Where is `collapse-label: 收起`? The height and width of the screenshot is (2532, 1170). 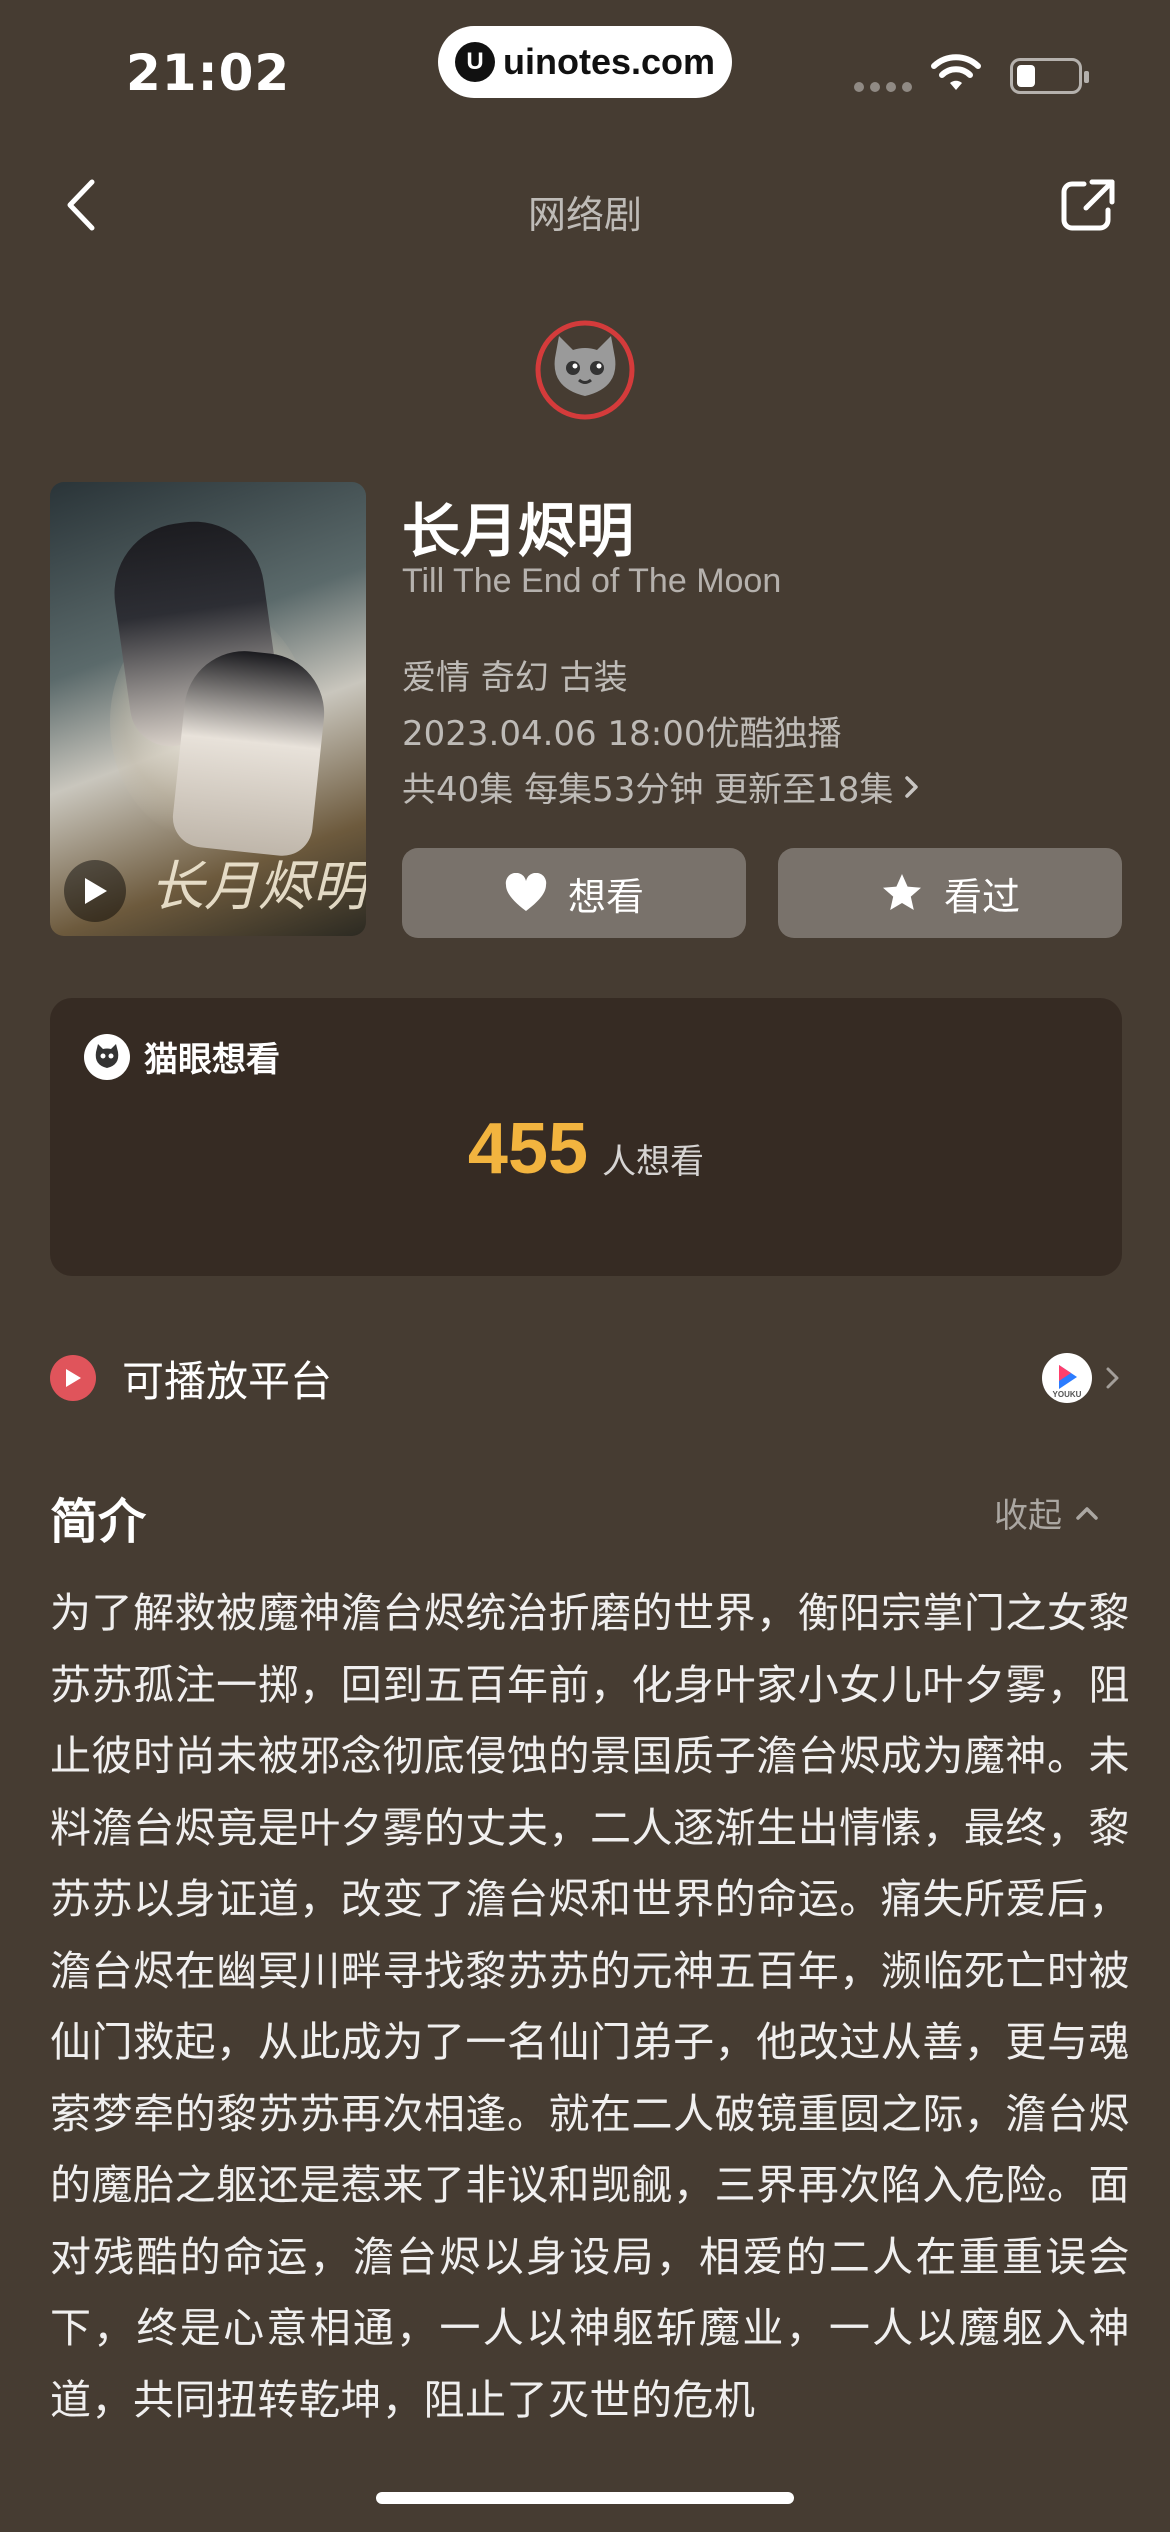
collapse-label: 收起 is located at coordinates (1028, 1516).